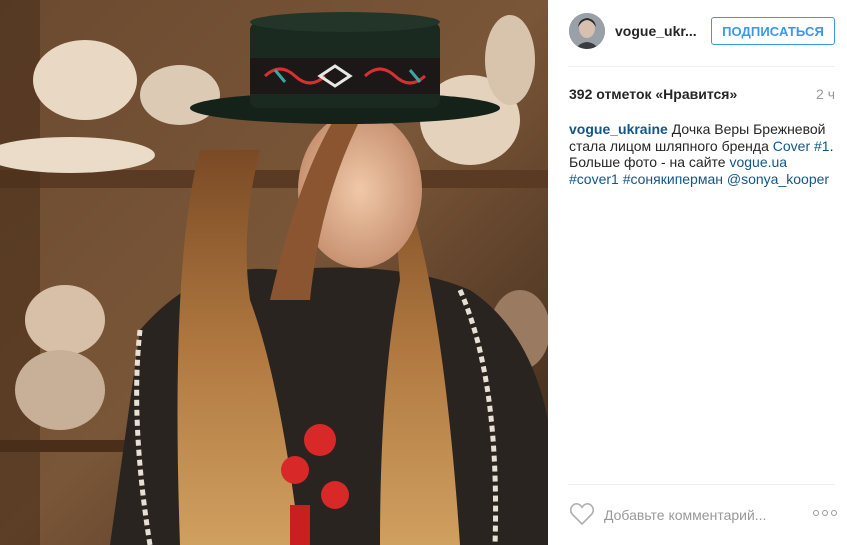 Image resolution: width=847 pixels, height=545 pixels. Describe the element at coordinates (704, 515) in the screenshot. I see `comment-input` at that location.